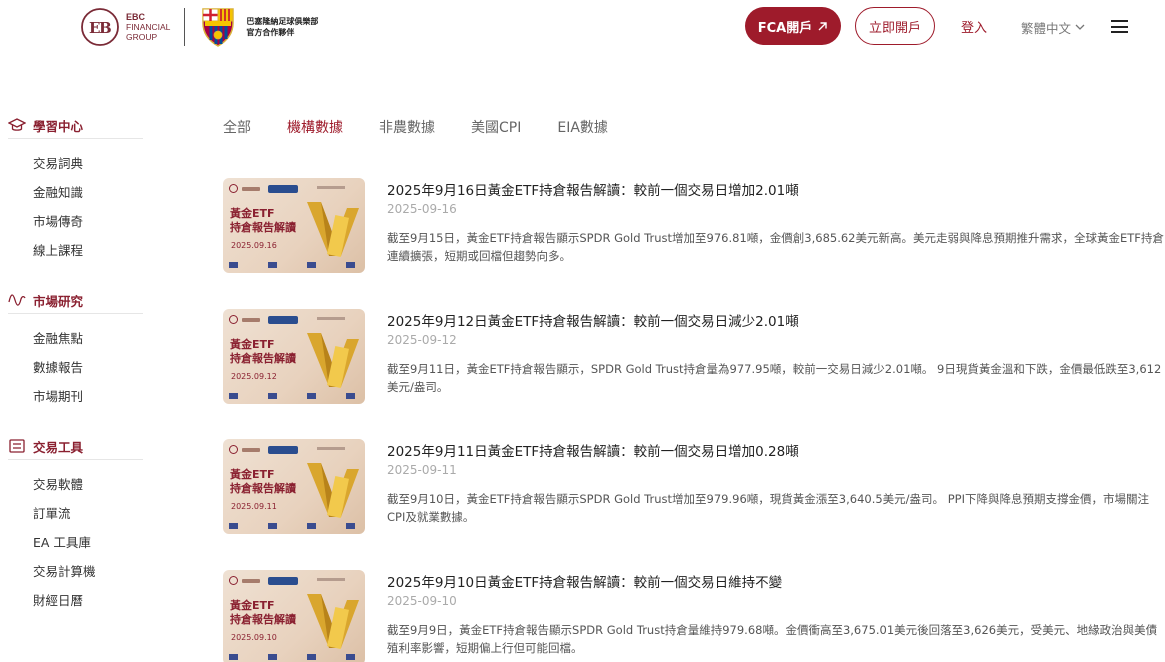 This screenshot has height=662, width=1165. Describe the element at coordinates (254, 245) in the screenshot. I see `thumbnail-date: 2025.09.16` at that location.